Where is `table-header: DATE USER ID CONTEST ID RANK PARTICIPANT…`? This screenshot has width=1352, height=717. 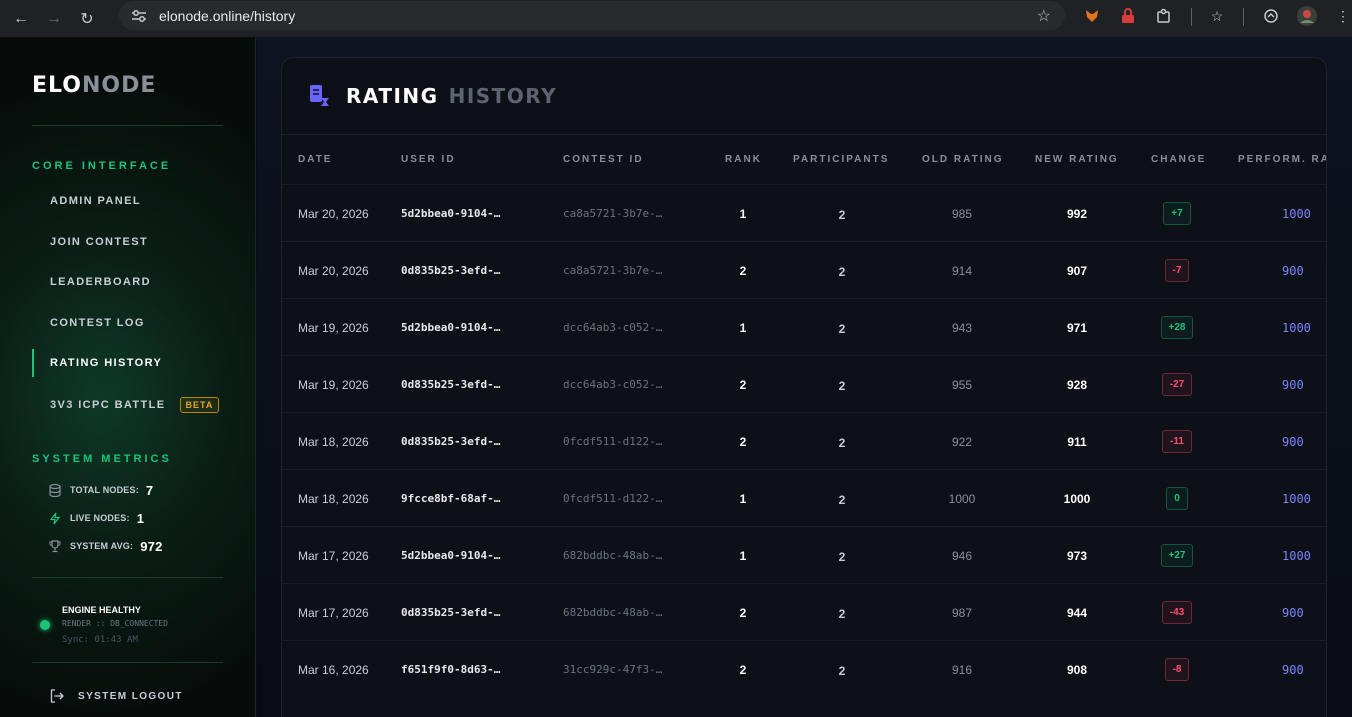
table-header: DATE USER ID CONTEST ID RANK PARTICIPANT… is located at coordinates (804, 160).